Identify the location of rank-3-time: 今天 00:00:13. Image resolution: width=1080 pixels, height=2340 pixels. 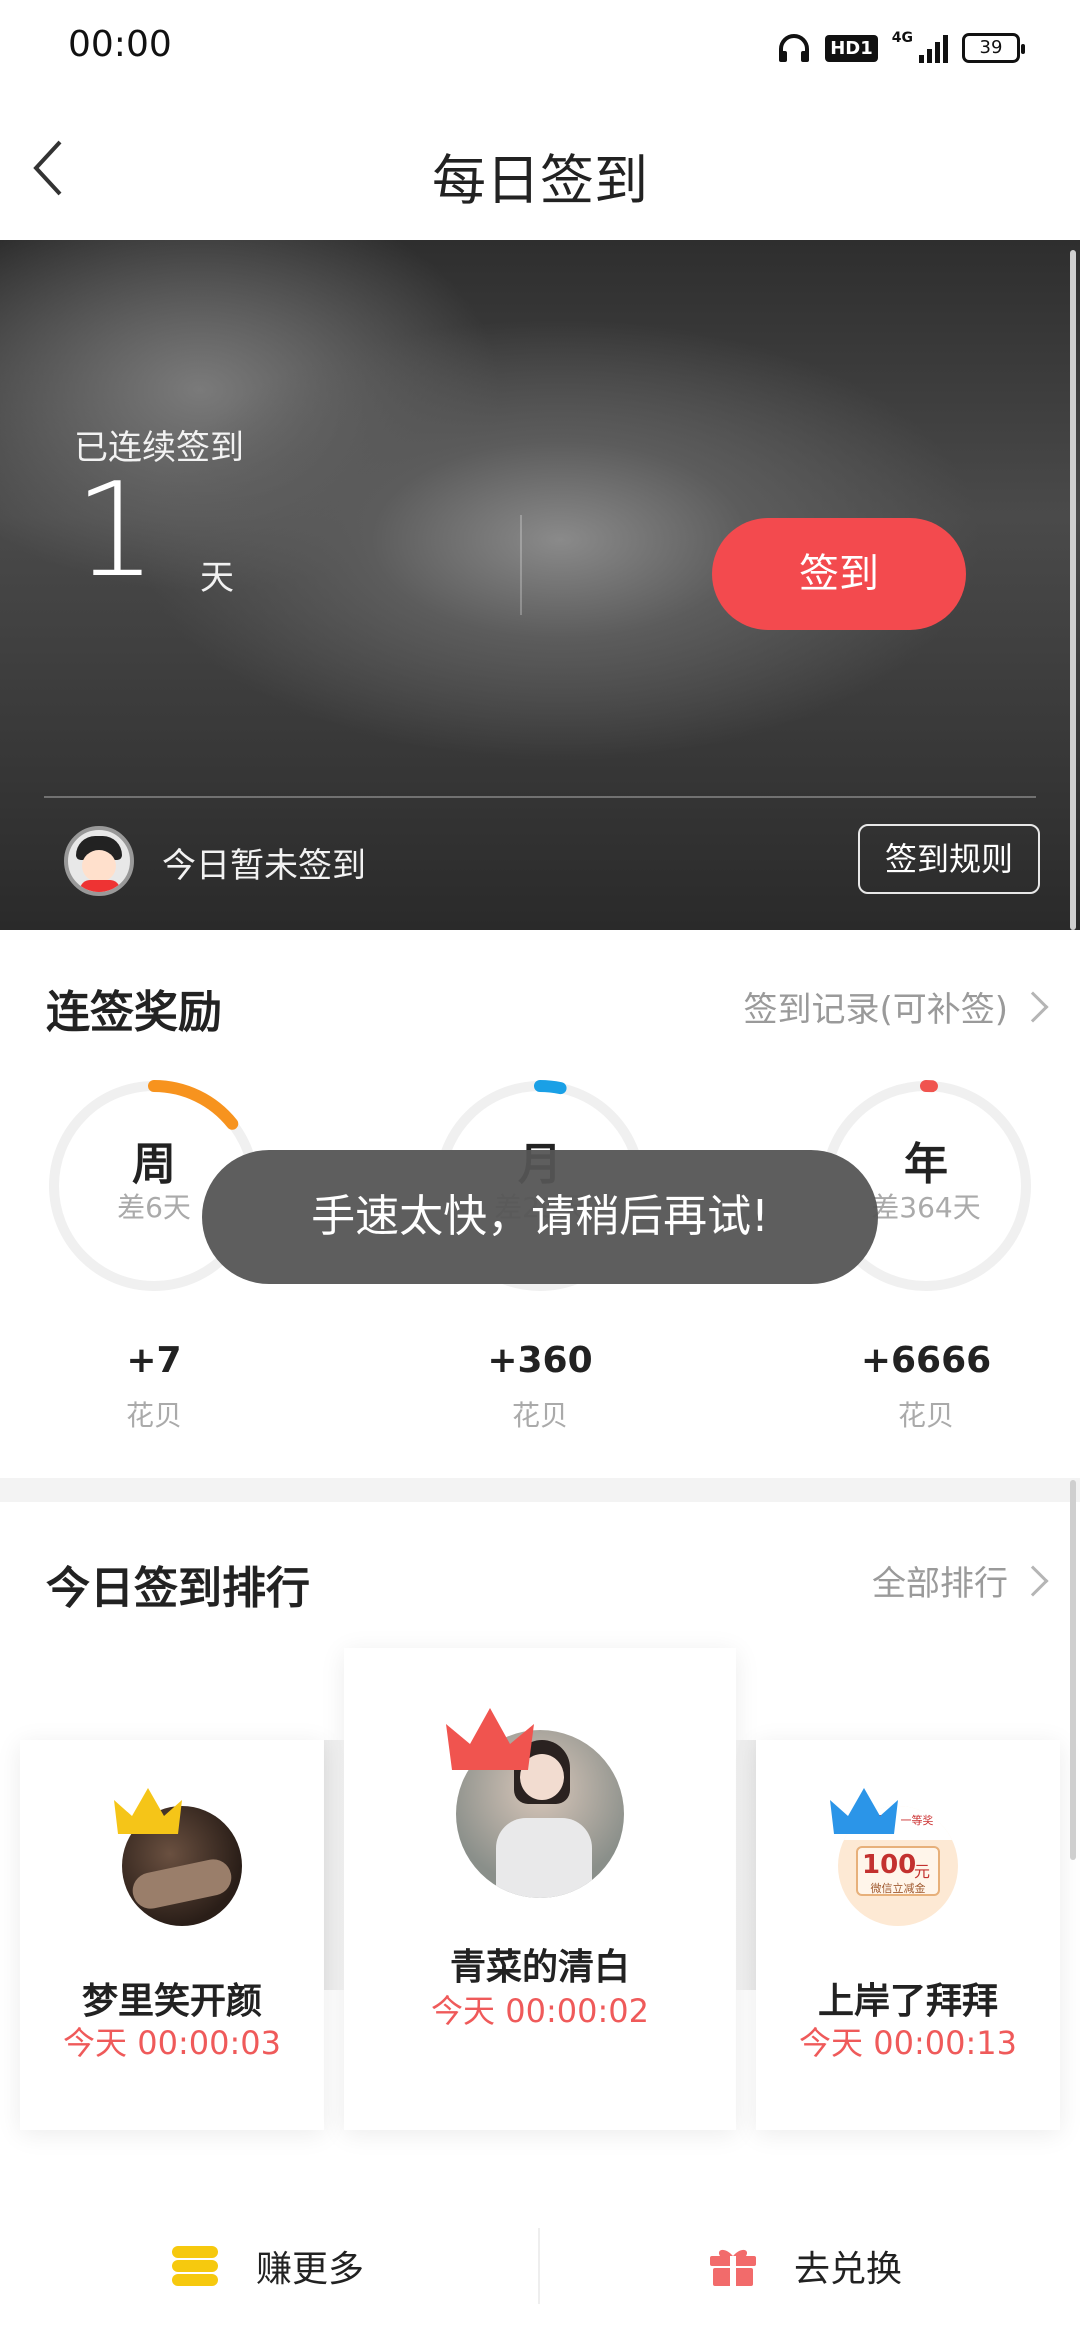
(908, 2043).